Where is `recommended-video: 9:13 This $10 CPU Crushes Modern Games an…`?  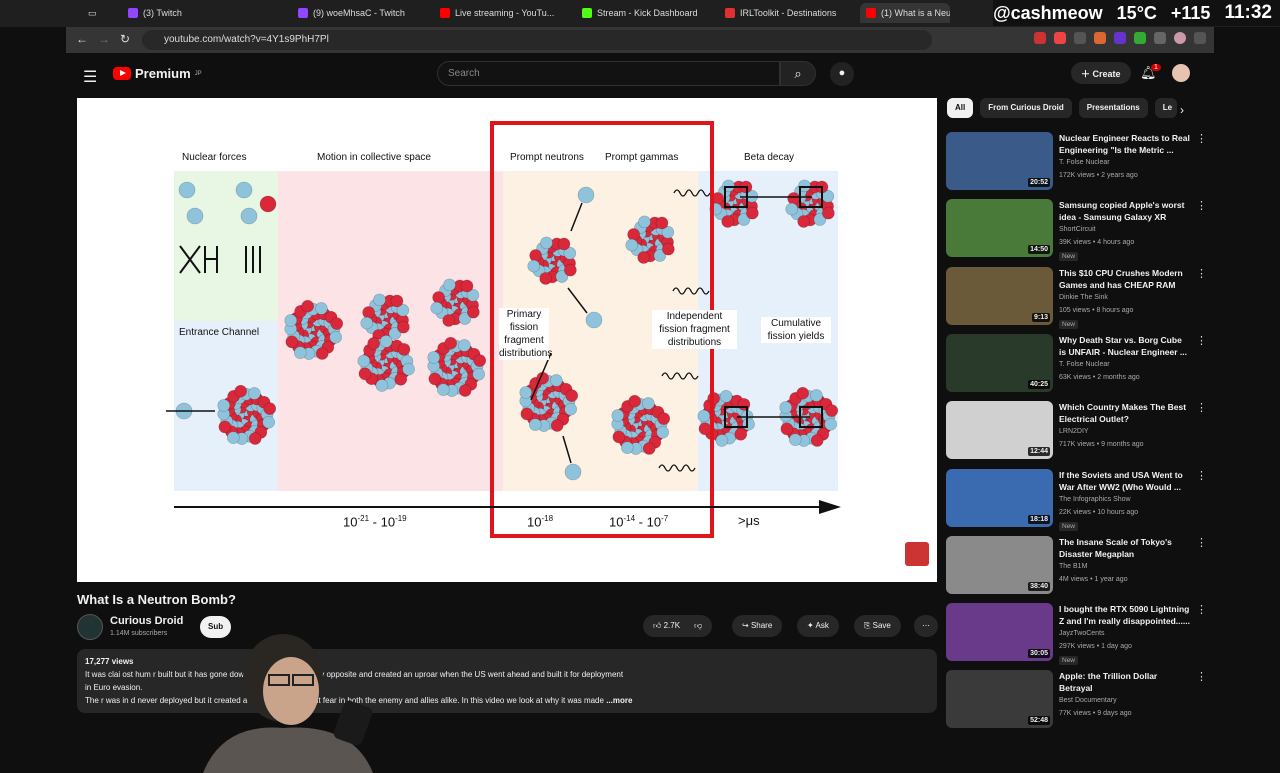 recommended-video: 9:13 This $10 CPU Crushes Modern Games an… is located at coordinates (1078, 297).